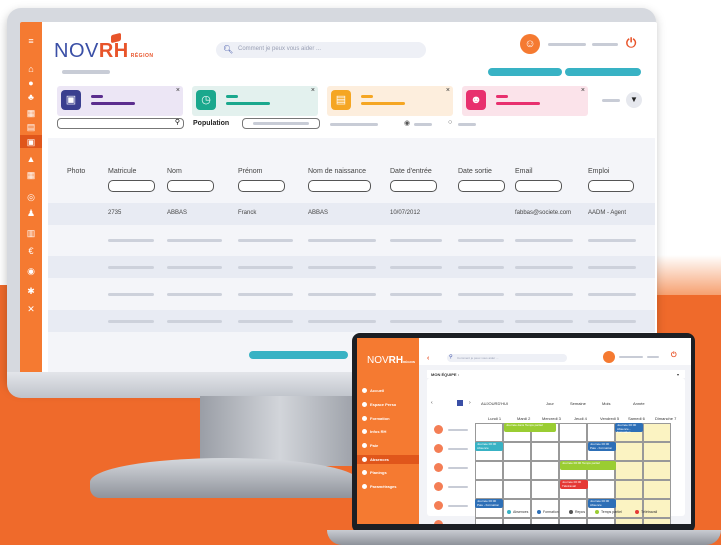 The image size is (721, 545). Describe the element at coordinates (598, 171) in the screenshot. I see `column-header-emploi: Emploi` at that location.